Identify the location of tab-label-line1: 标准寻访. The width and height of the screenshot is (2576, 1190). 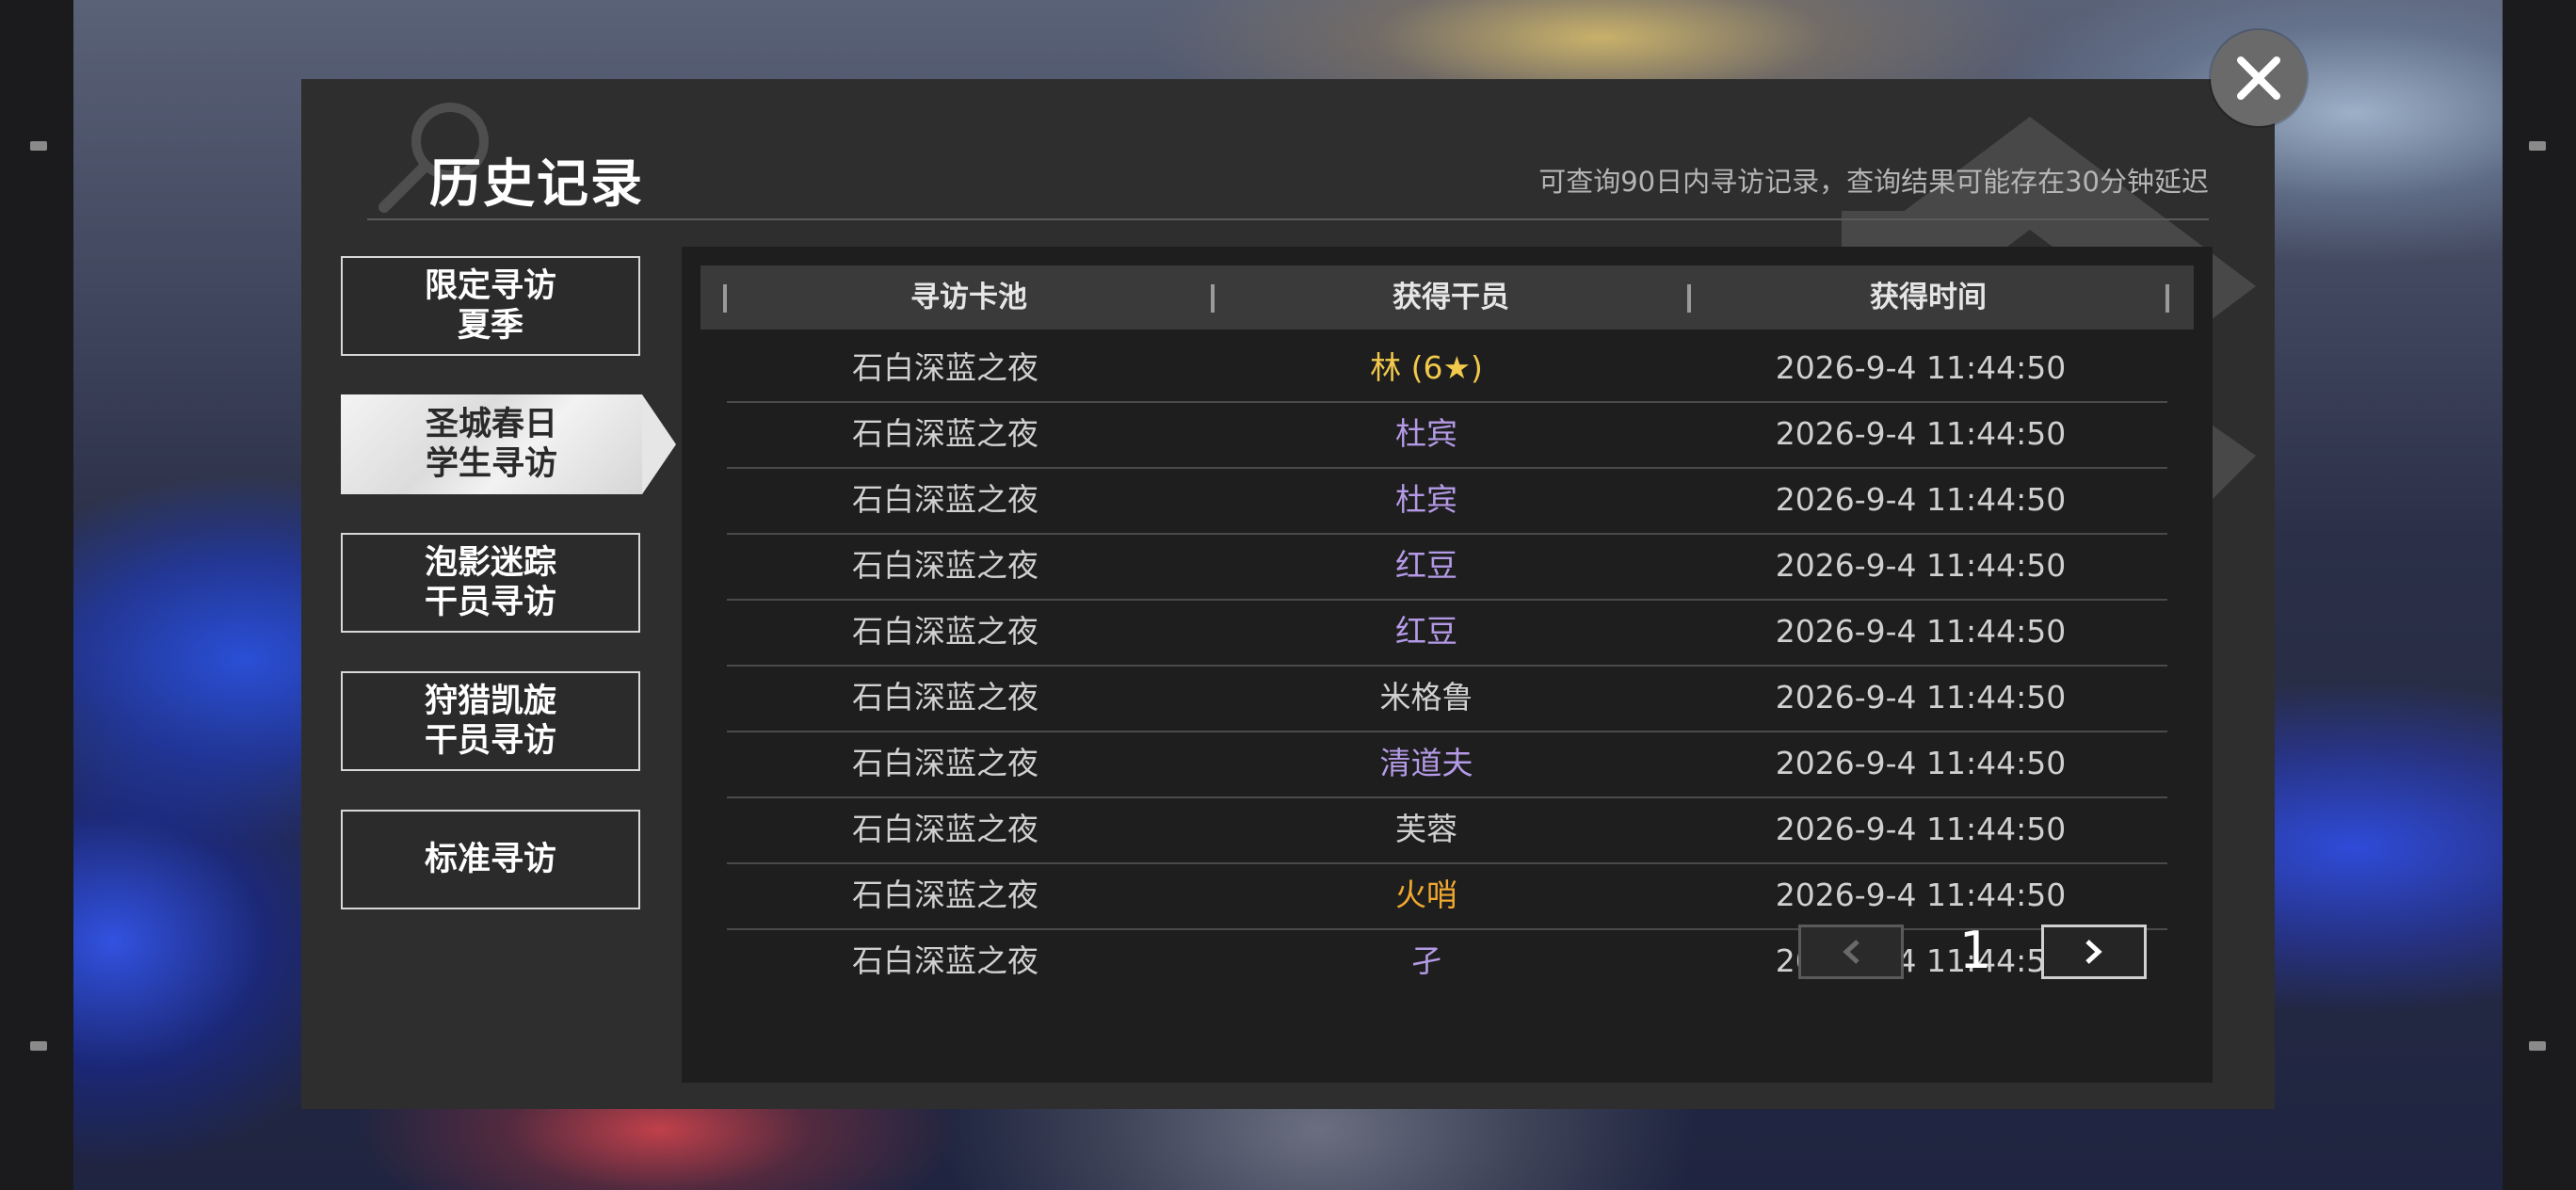
(490, 859).